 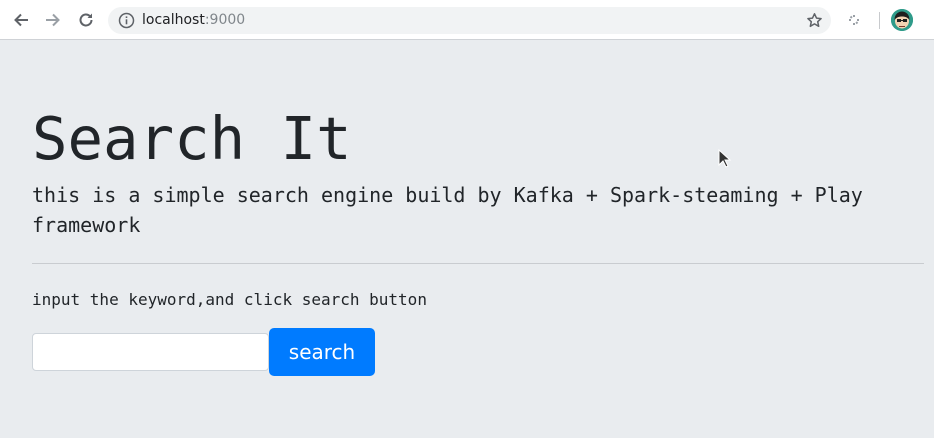 What do you see at coordinates (126, 20) in the screenshot?
I see `info-icon` at bounding box center [126, 20].